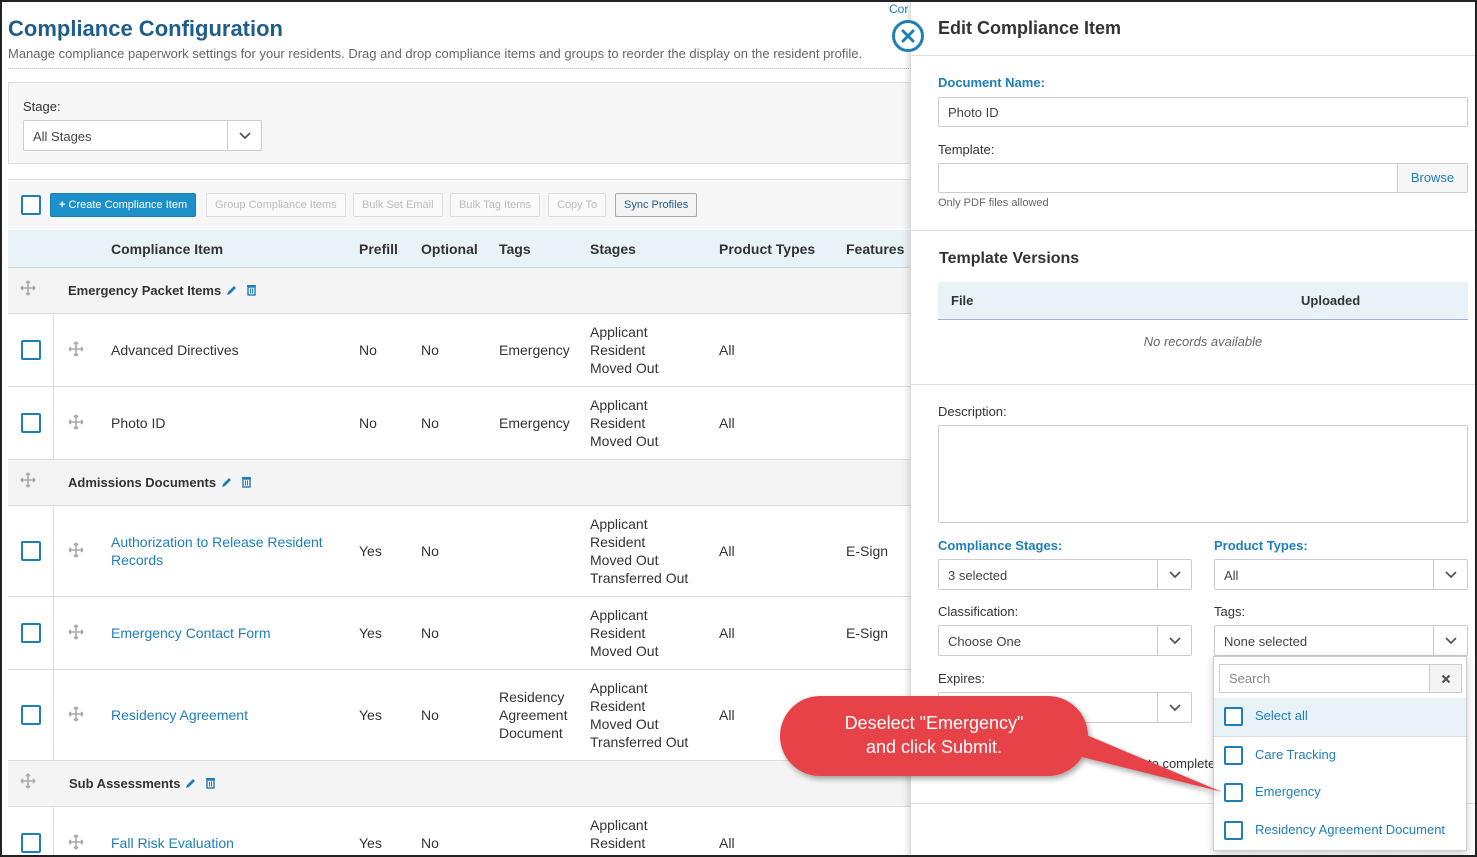  I want to click on callout-text: Deselect "Emergency" and click Submit., so click(934, 735).